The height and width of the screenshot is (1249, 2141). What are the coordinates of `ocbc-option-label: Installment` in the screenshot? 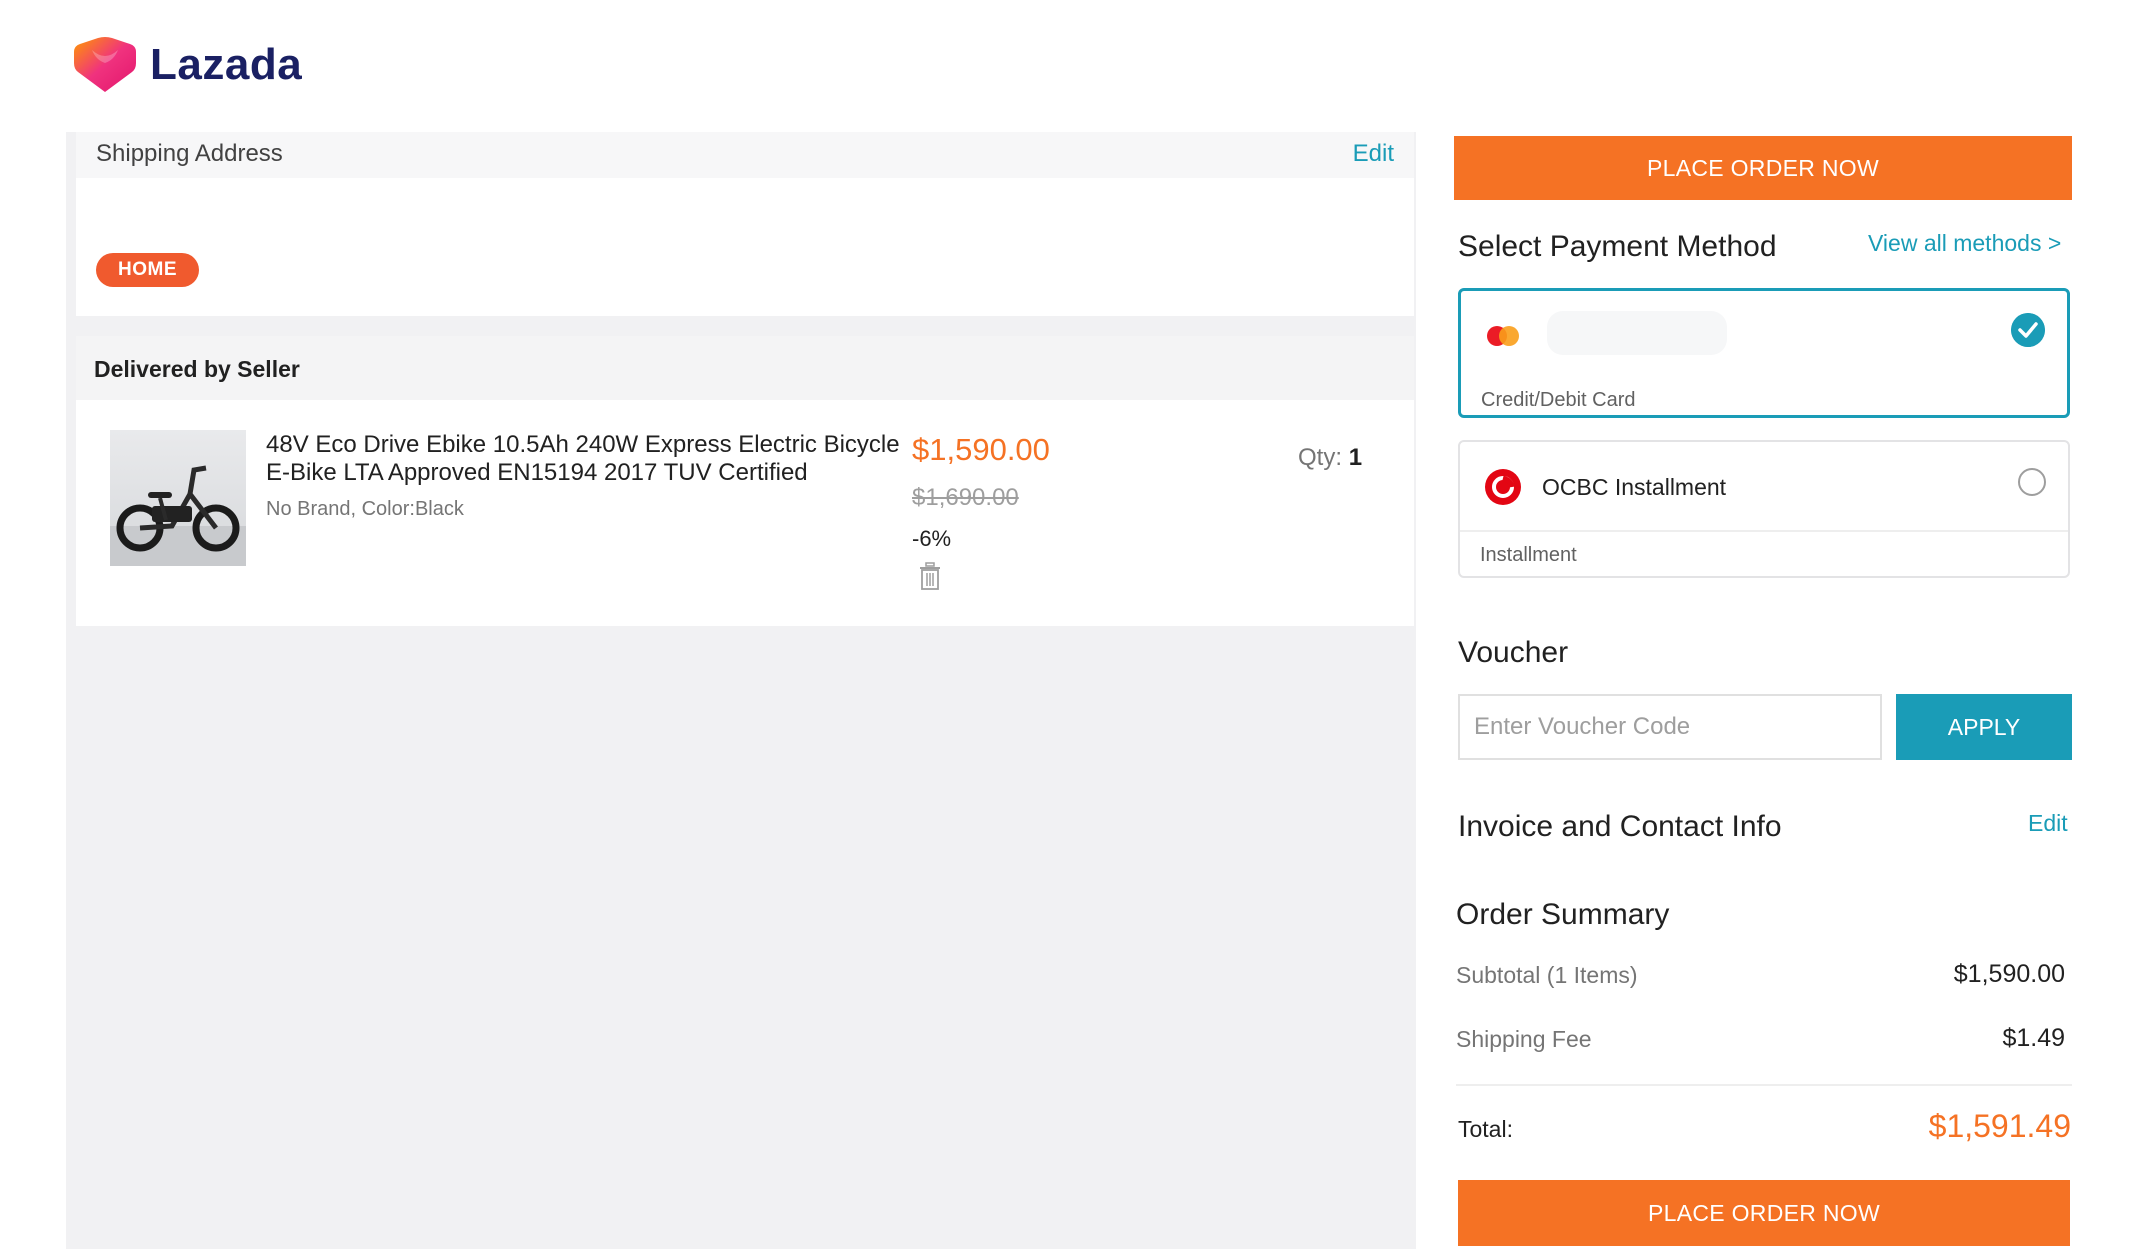 It's located at (1528, 555).